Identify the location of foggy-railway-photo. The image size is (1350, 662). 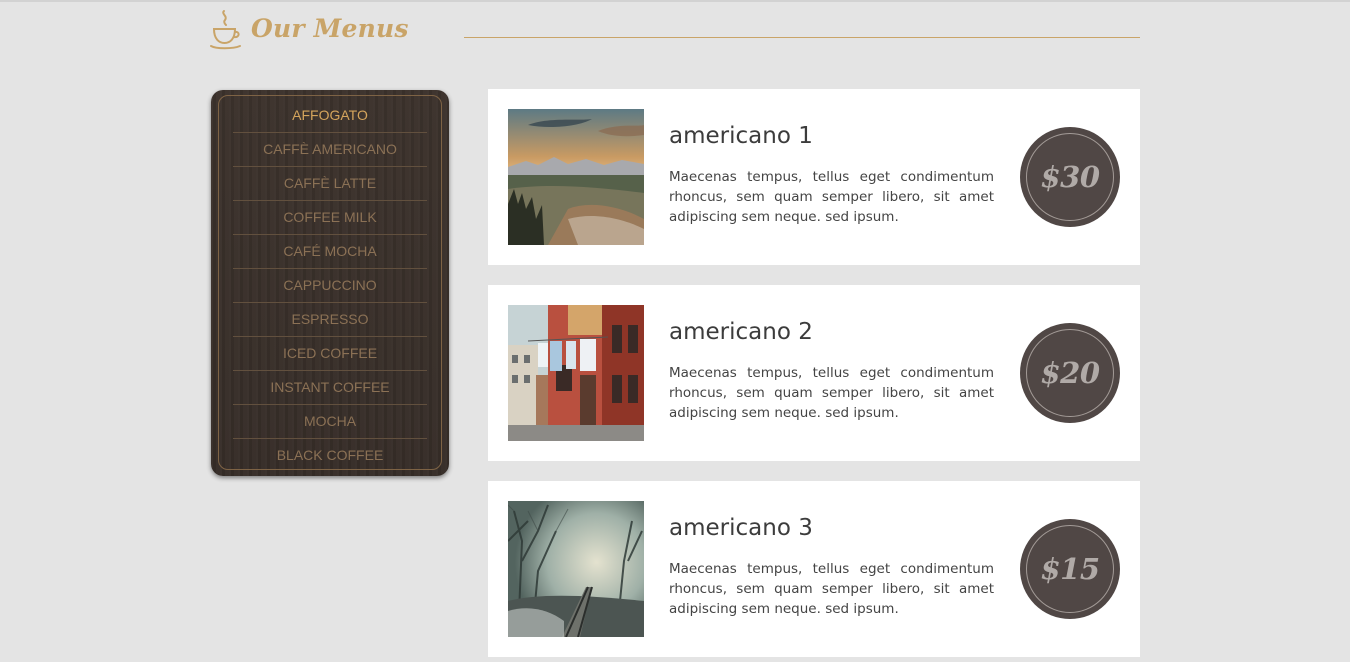
(576, 569).